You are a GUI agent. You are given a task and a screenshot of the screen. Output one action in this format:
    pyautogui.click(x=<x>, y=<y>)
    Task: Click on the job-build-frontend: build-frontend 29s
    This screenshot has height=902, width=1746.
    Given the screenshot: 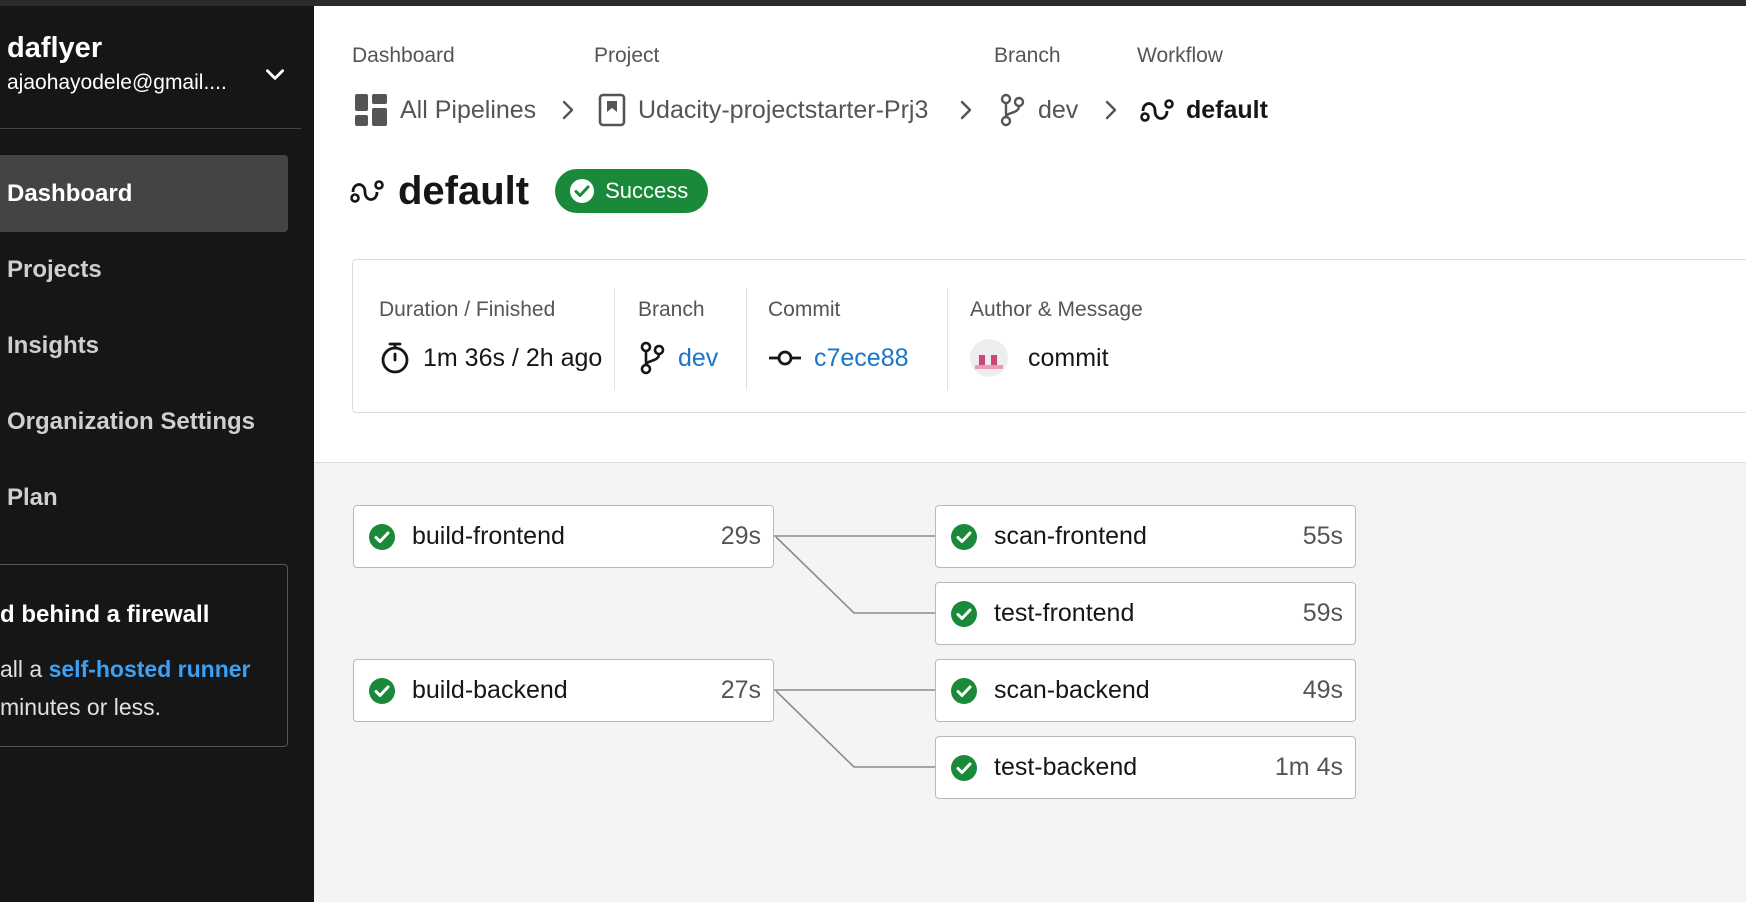 What is the action you would take?
    pyautogui.click(x=563, y=536)
    